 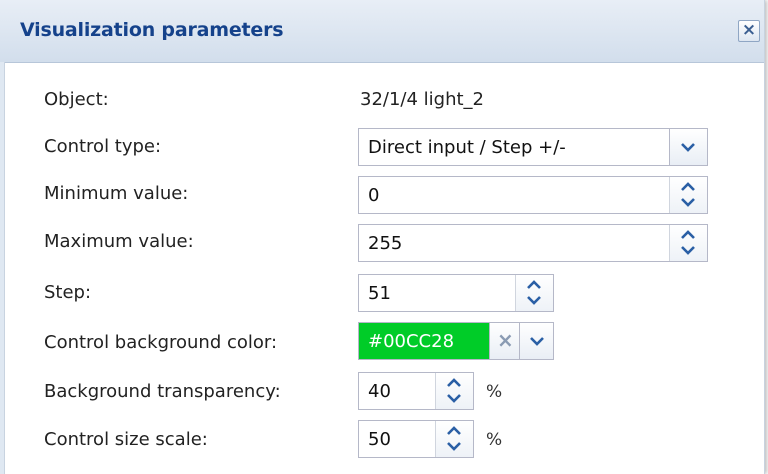 I want to click on dialog-titlebar: Visualization parameters ×, so click(x=382, y=31).